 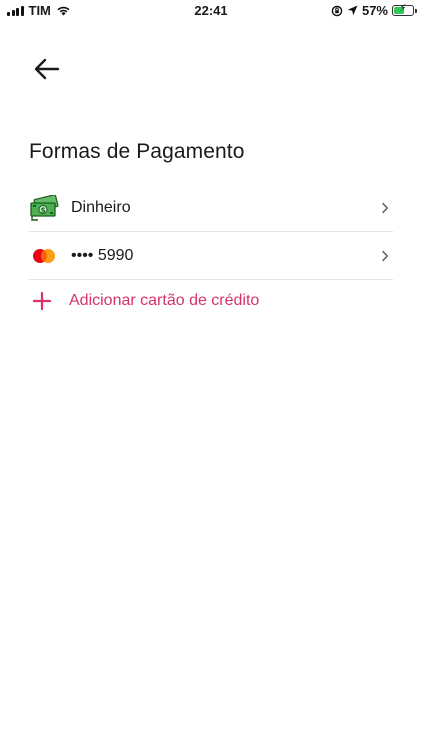 What do you see at coordinates (337, 10) in the screenshot?
I see `rotation-lock-icon` at bounding box center [337, 10].